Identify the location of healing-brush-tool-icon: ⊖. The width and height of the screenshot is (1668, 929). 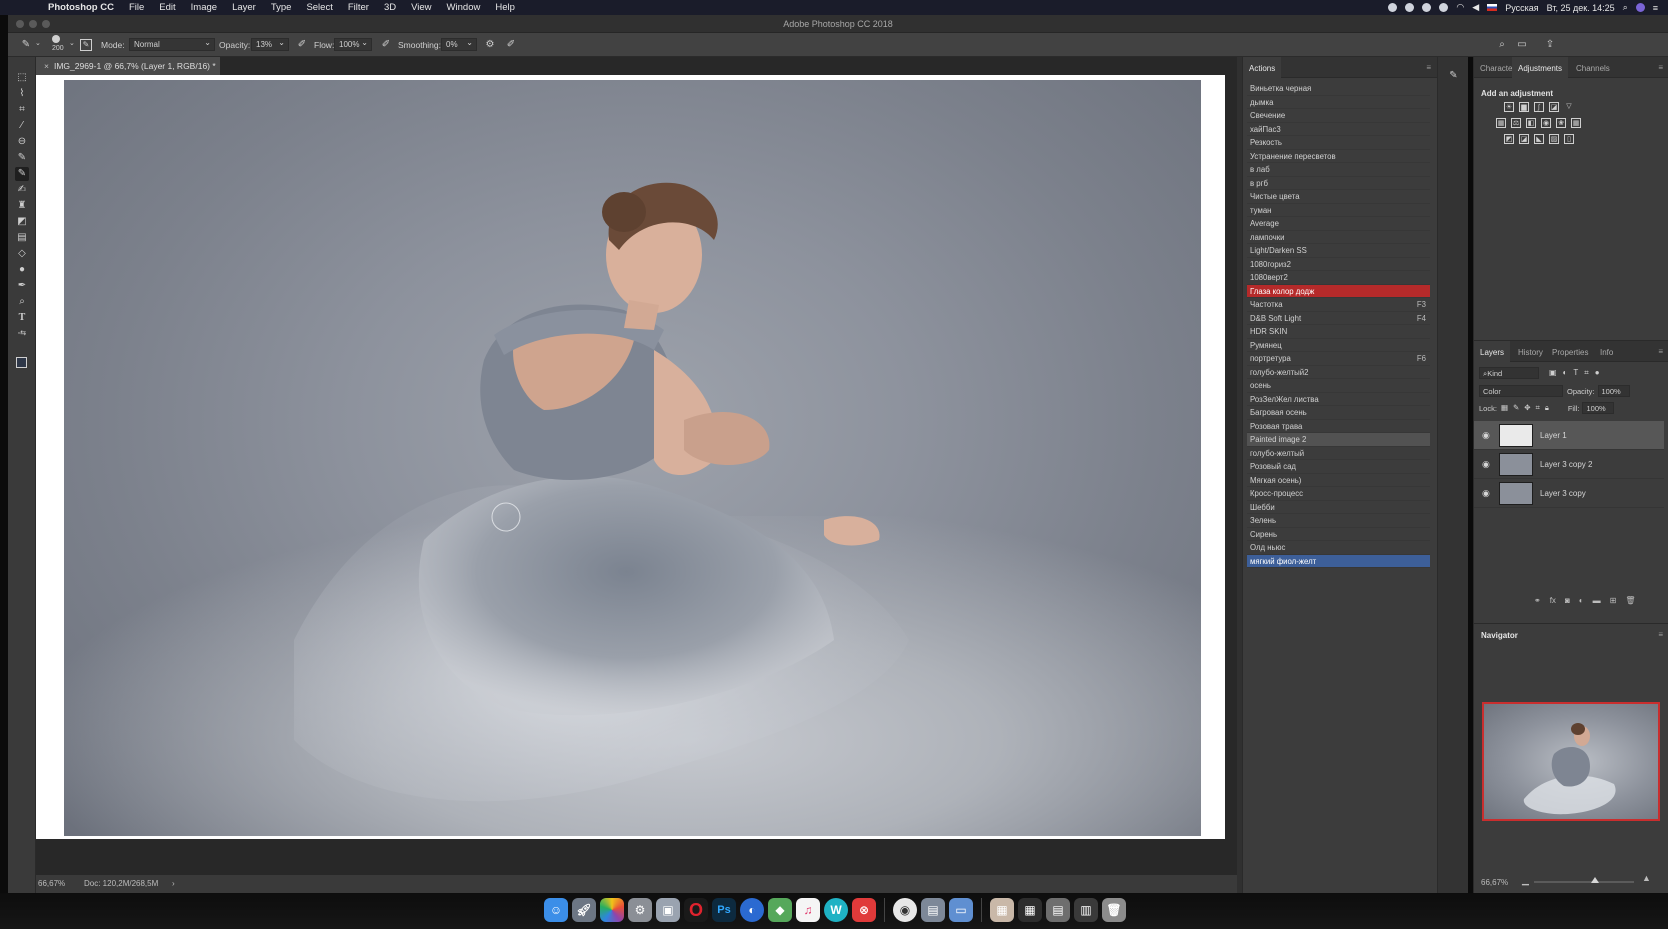
(22, 142).